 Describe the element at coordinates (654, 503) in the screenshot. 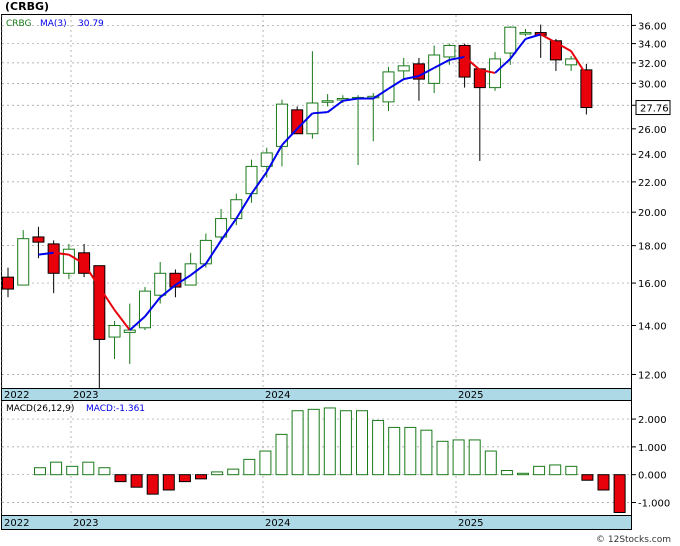

I see `macd-tick-label: -1.000` at that location.